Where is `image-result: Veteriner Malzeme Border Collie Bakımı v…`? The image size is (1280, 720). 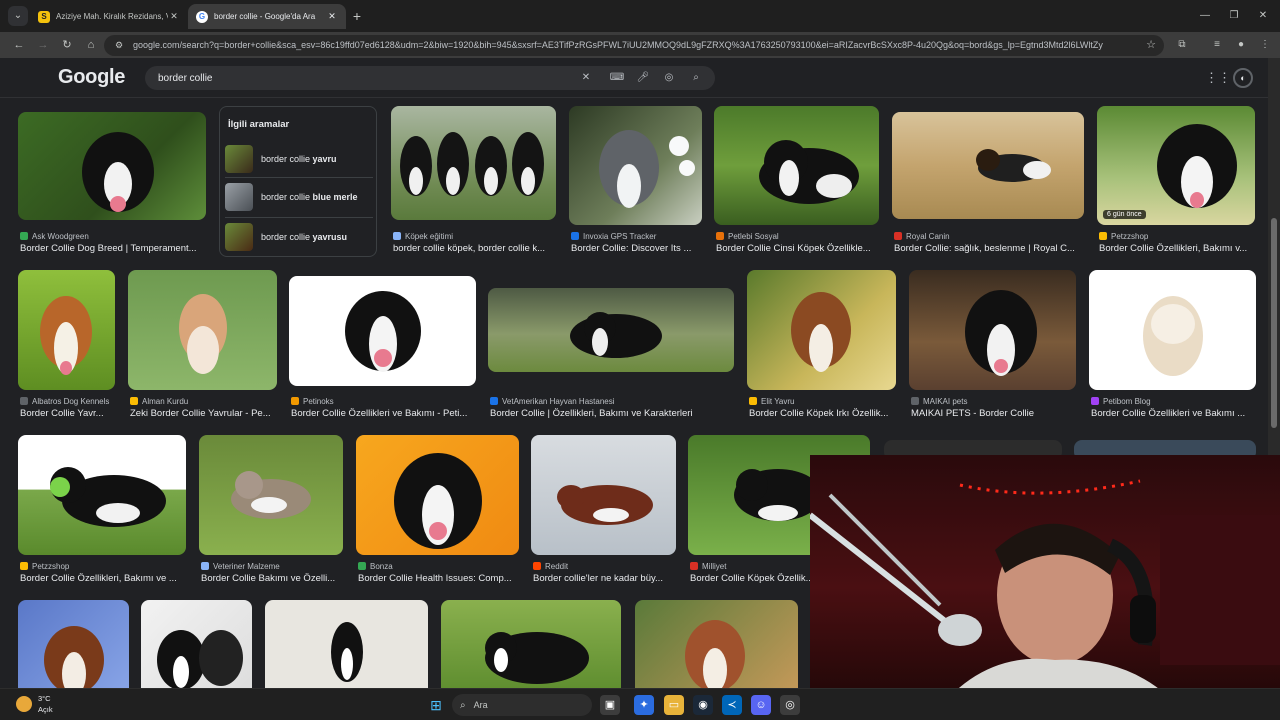
image-result: Veteriner Malzeme Border Collie Bakımı v… is located at coordinates (271, 511).